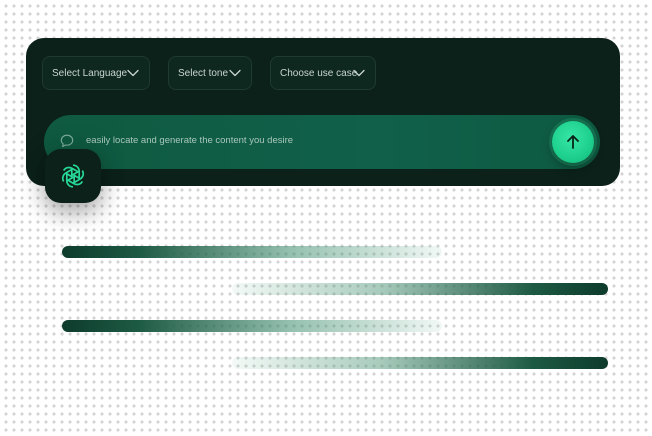 This screenshot has width=652, height=436. I want to click on openai-logo-icon, so click(73, 176).